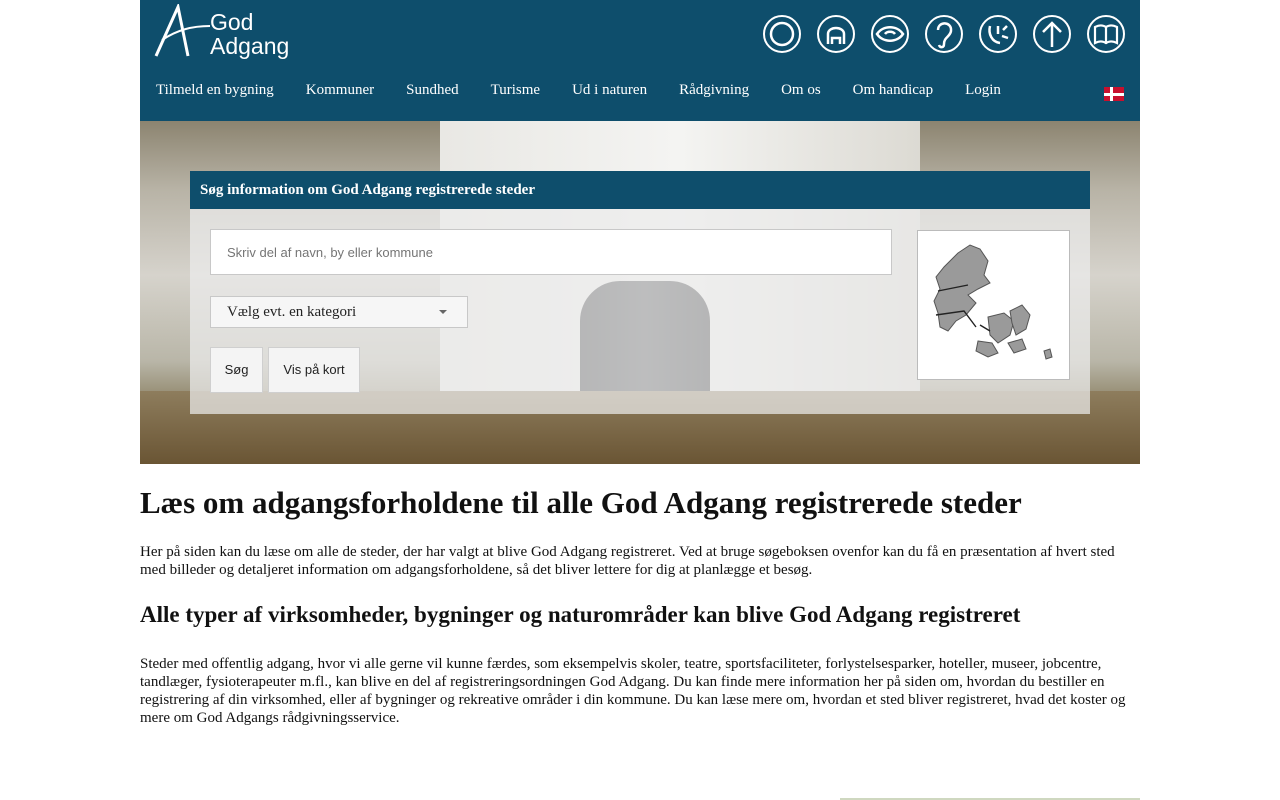  I want to click on logo-a-icon, so click(182, 29).